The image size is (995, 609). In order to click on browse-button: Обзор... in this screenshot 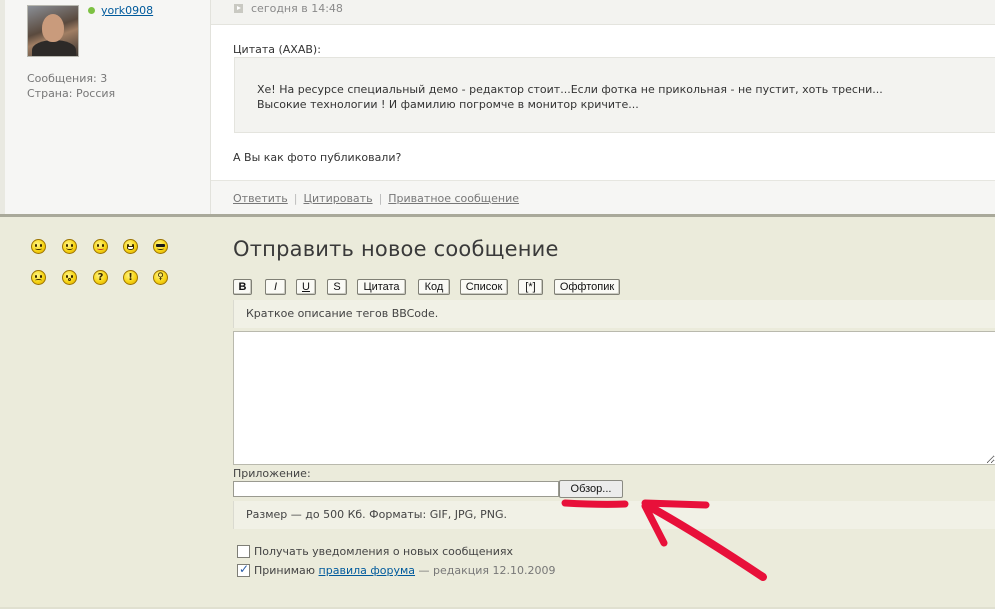, I will do `click(591, 489)`.